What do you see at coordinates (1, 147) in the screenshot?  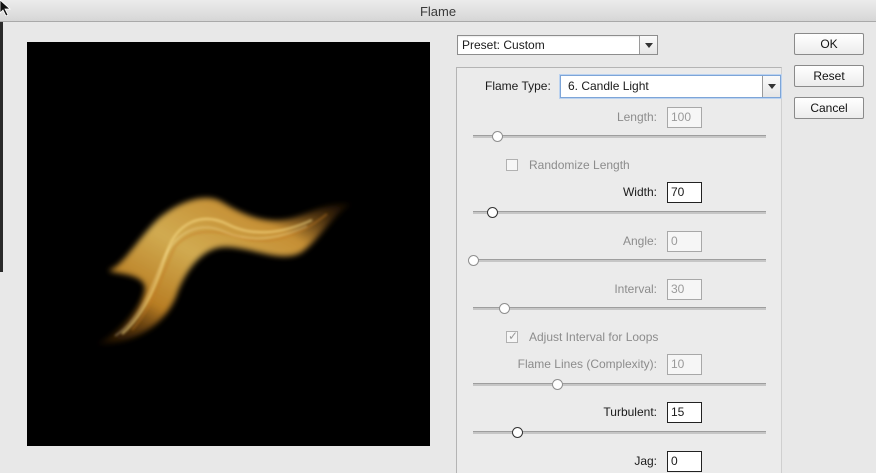 I see `background-window-edge` at bounding box center [1, 147].